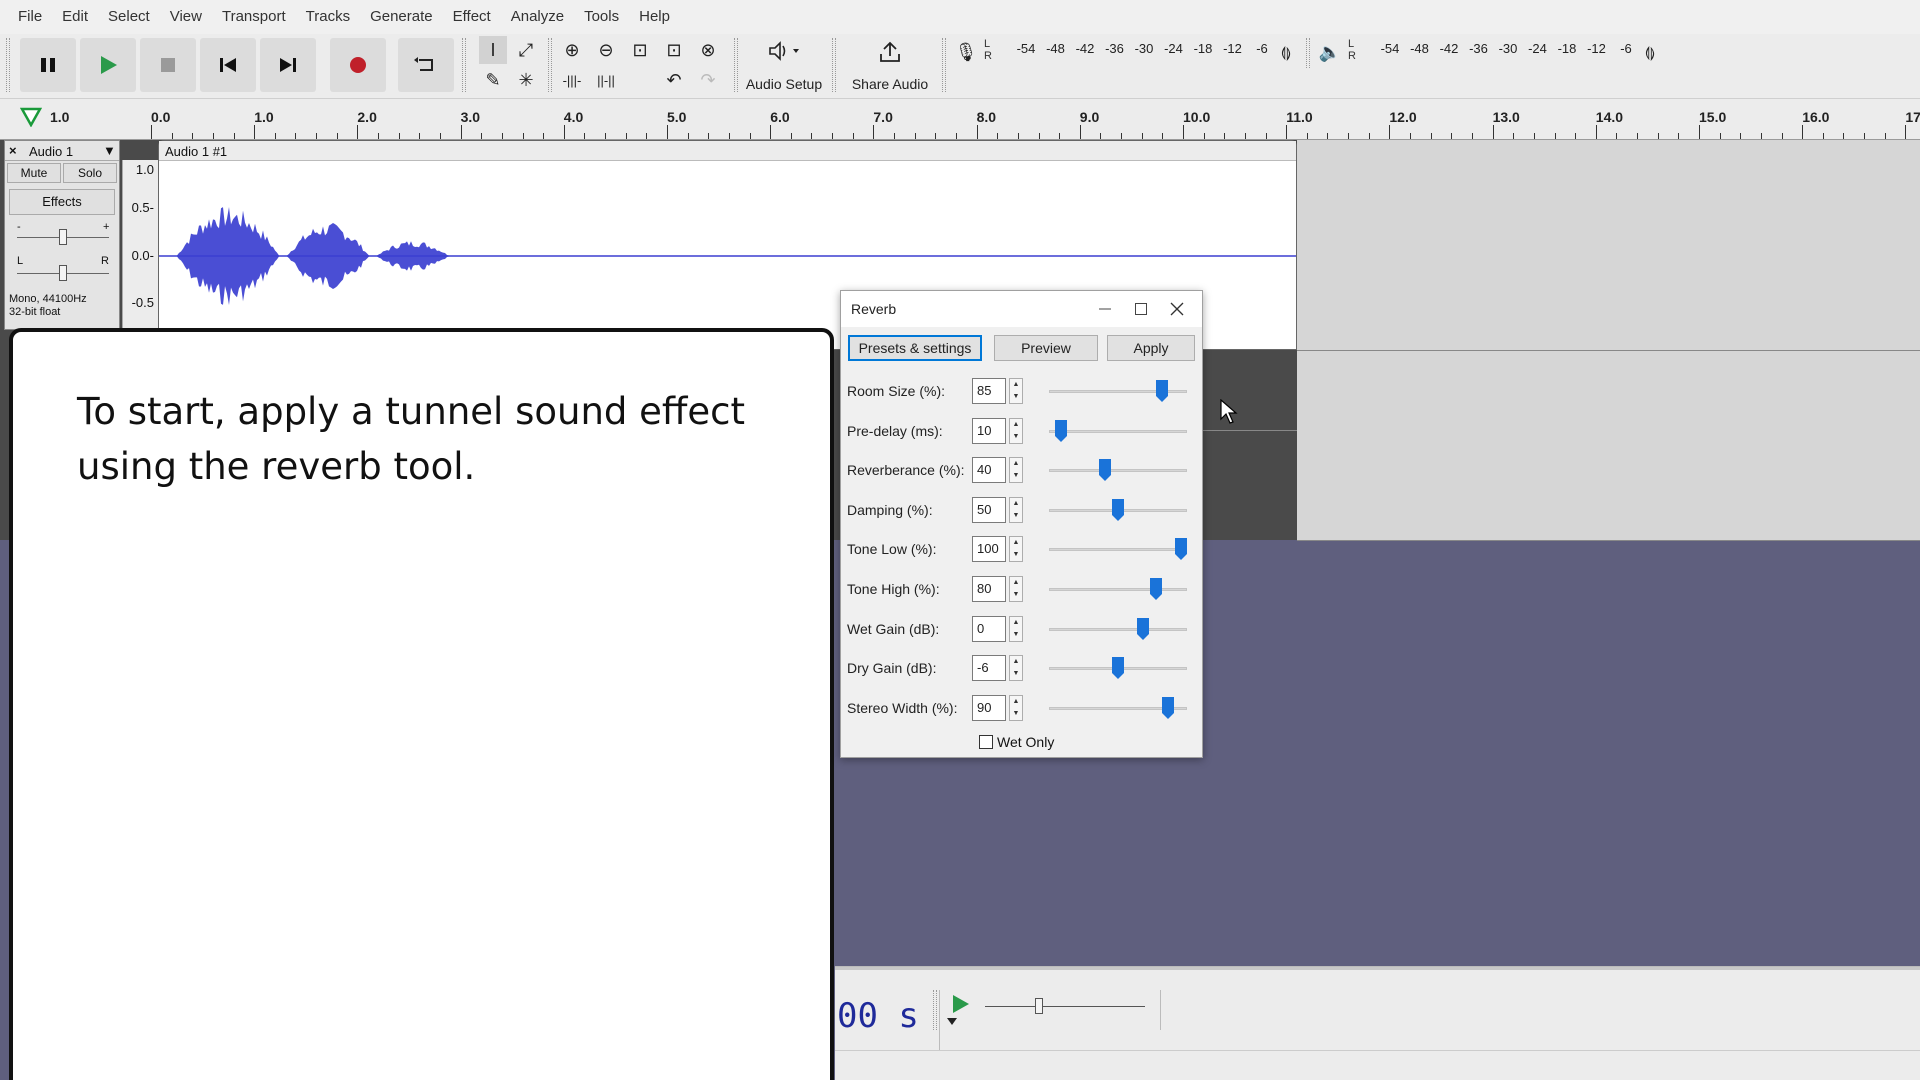 The image size is (1920, 1080). What do you see at coordinates (989, 430) in the screenshot?
I see `param-value-input: 10` at bounding box center [989, 430].